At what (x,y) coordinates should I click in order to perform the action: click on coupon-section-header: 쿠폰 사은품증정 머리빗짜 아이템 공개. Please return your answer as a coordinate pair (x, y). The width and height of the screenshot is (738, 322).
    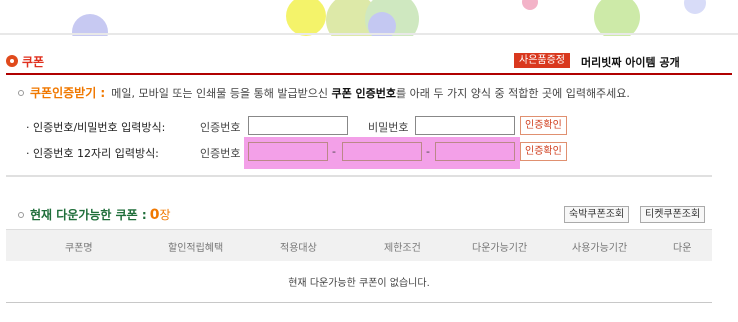
    Looking at the image, I should click on (369, 62).